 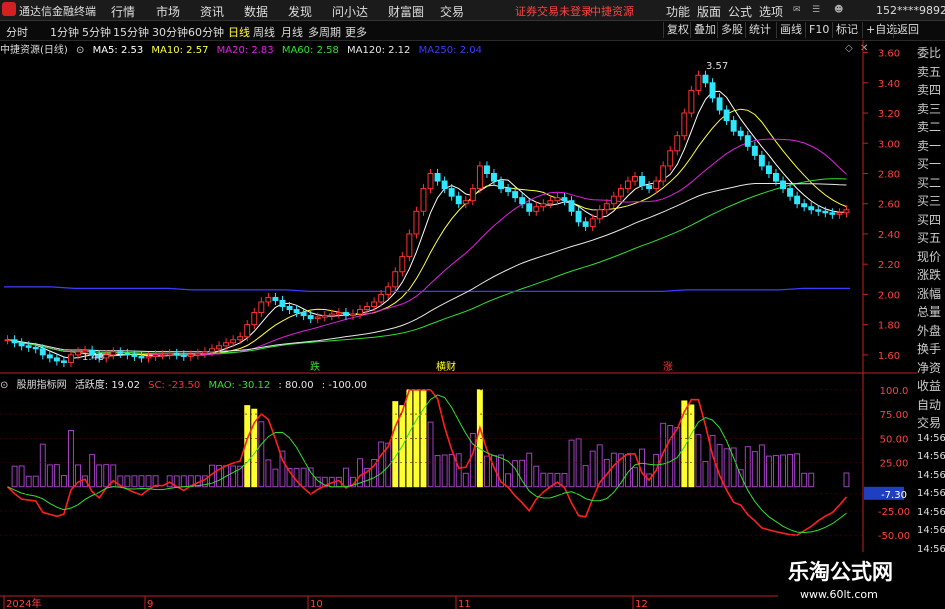 I want to click on menu-item-formula: 公式, so click(x=740, y=11).